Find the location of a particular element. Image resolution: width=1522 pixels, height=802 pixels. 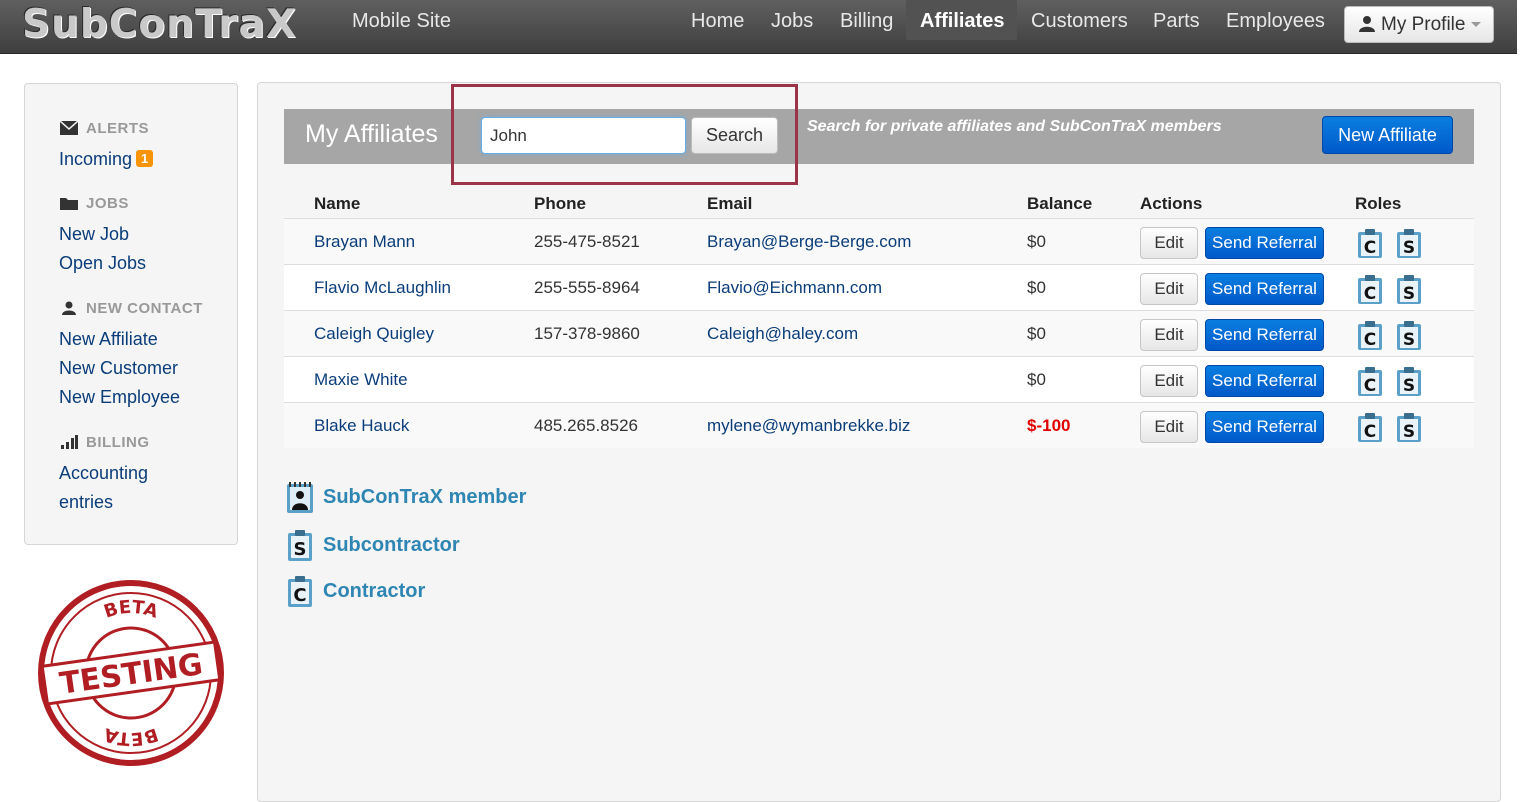

sidebar-header-alerts: ALERTS is located at coordinates (104, 128).